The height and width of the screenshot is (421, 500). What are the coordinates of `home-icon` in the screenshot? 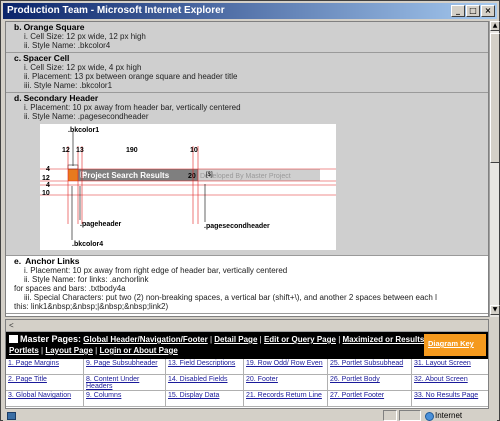 It's located at (13, 339).